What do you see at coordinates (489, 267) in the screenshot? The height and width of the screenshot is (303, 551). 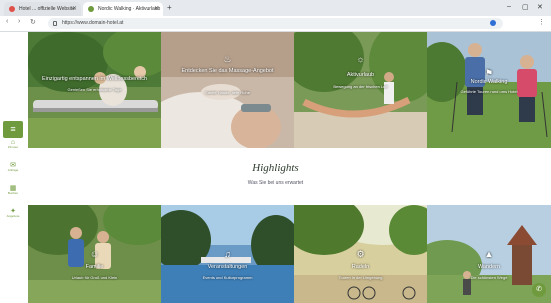 I see `tile-title: Wandern` at bounding box center [489, 267].